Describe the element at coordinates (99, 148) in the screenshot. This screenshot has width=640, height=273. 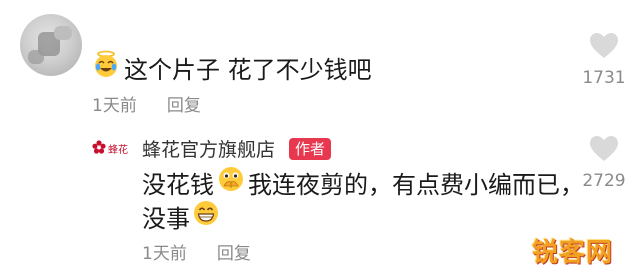
I see `flower-logo-icon` at that location.